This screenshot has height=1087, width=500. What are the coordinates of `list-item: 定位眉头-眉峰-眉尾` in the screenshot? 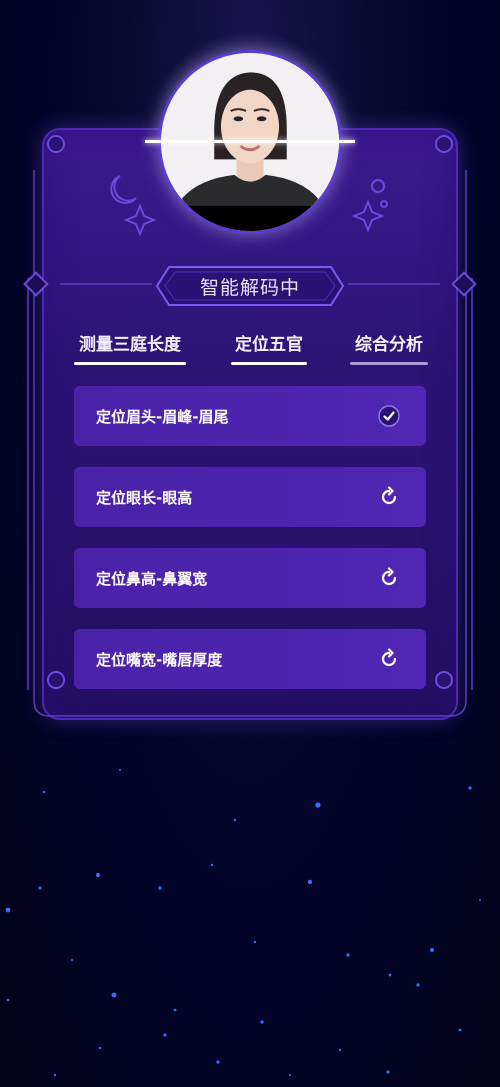 It's located at (250, 416).